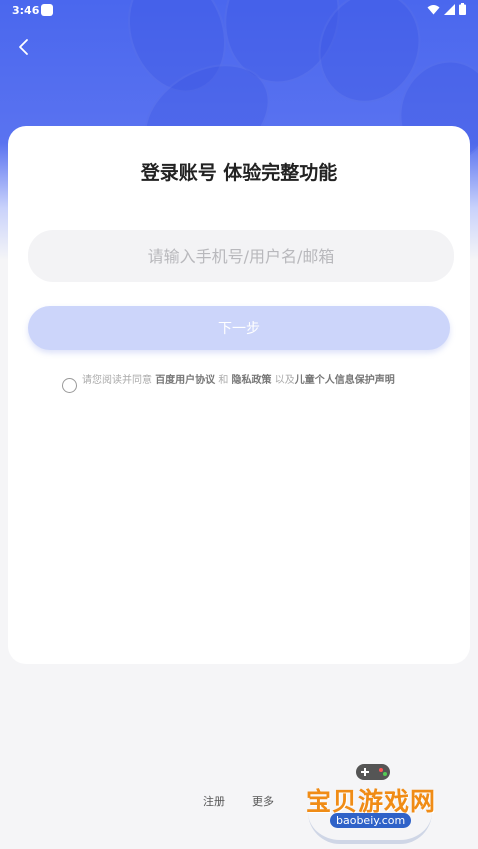 This screenshot has width=478, height=849. What do you see at coordinates (373, 772) in the screenshot?
I see `gamepad-icon` at bounding box center [373, 772].